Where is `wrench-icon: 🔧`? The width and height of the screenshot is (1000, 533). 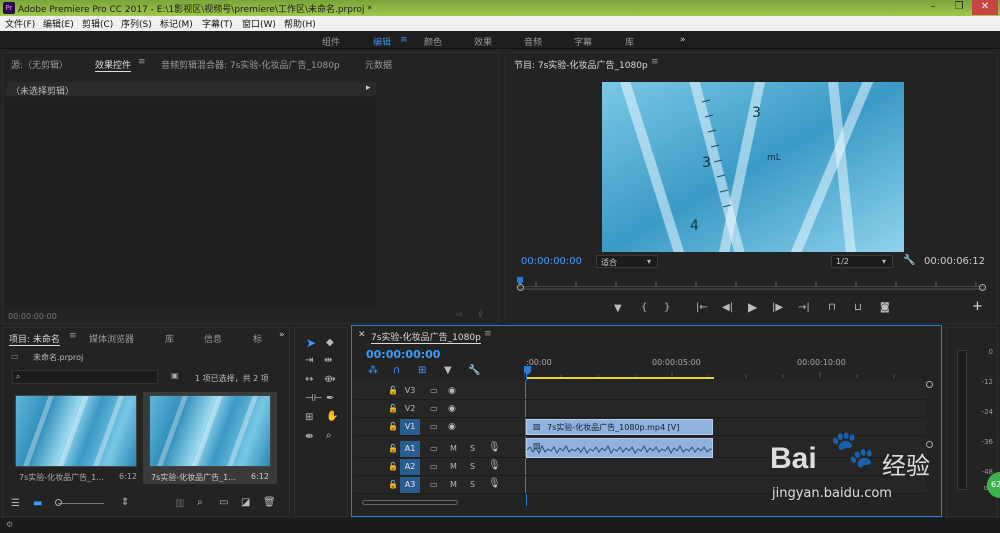
wrench-icon: 🔧 is located at coordinates (909, 260).